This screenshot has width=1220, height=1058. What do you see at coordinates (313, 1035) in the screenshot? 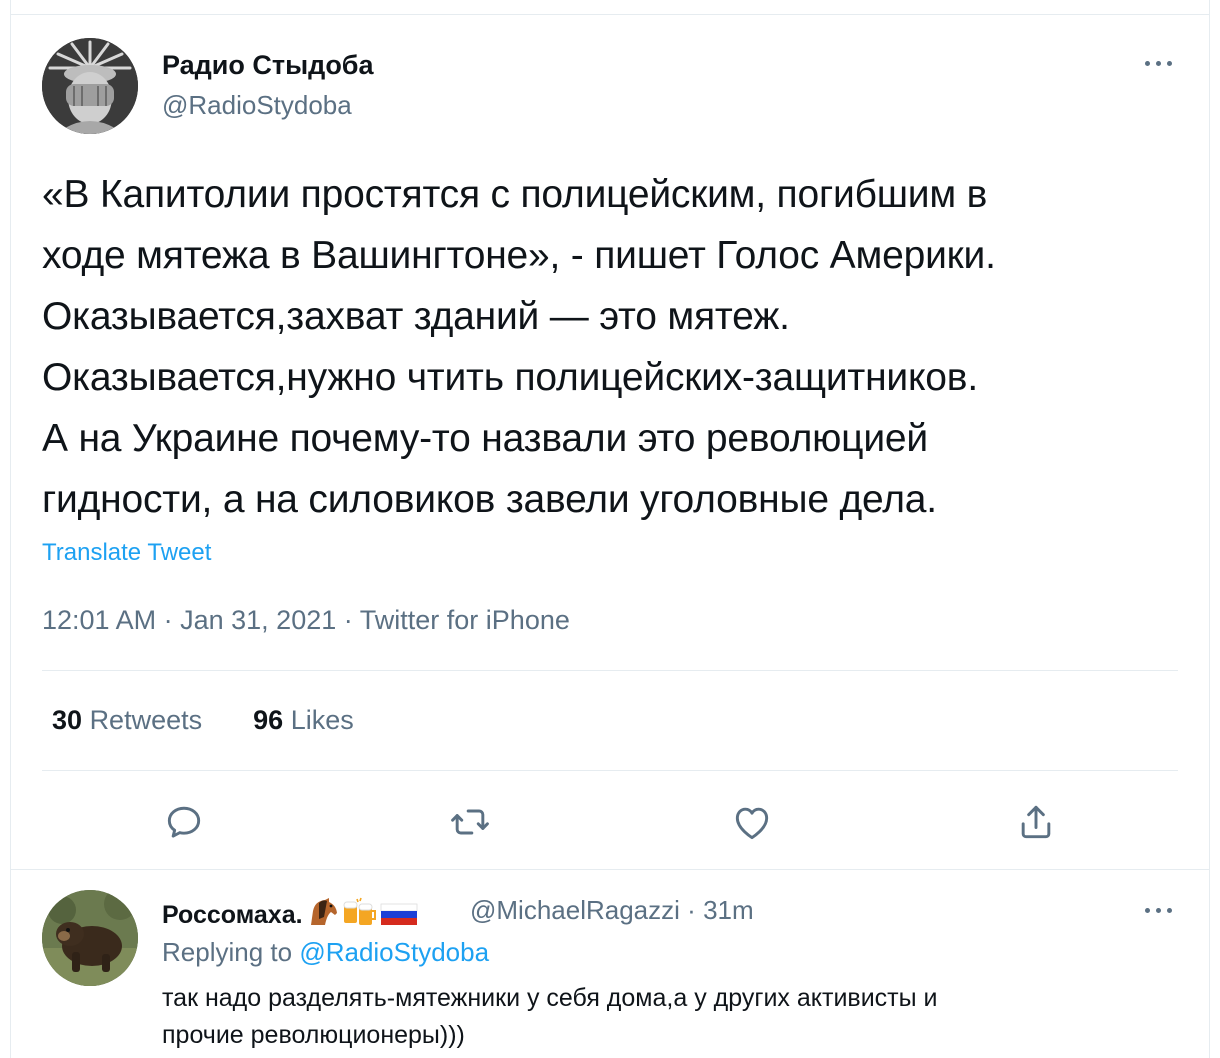
I see `reply-text-line: прочие революционеры)))` at bounding box center [313, 1035].